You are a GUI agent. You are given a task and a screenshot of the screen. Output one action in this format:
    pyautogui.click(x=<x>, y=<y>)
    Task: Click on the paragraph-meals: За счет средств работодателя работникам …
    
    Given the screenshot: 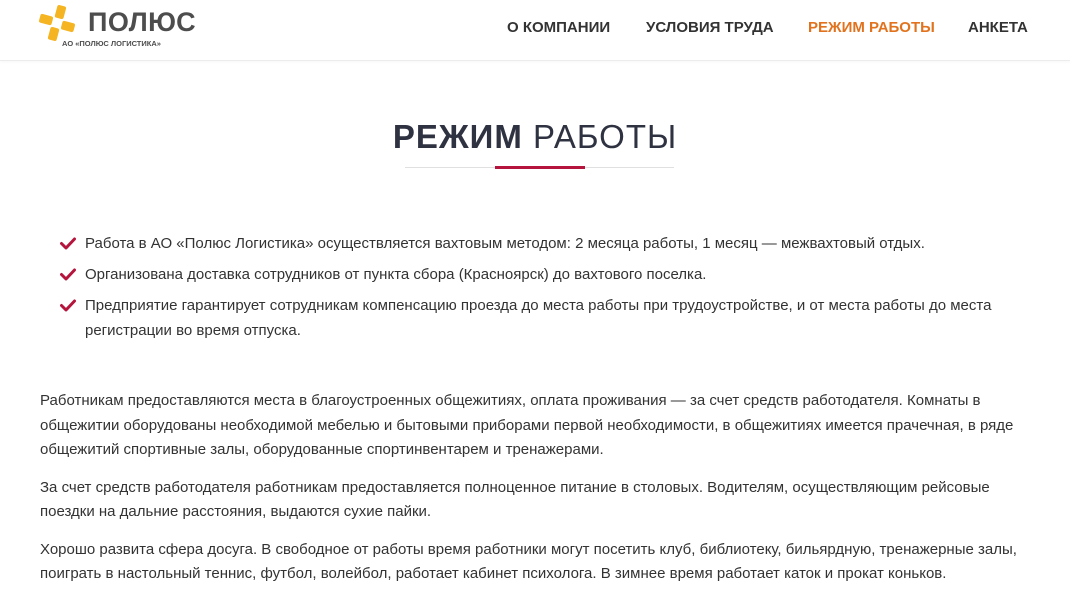 What is the action you would take?
    pyautogui.click(x=515, y=499)
    